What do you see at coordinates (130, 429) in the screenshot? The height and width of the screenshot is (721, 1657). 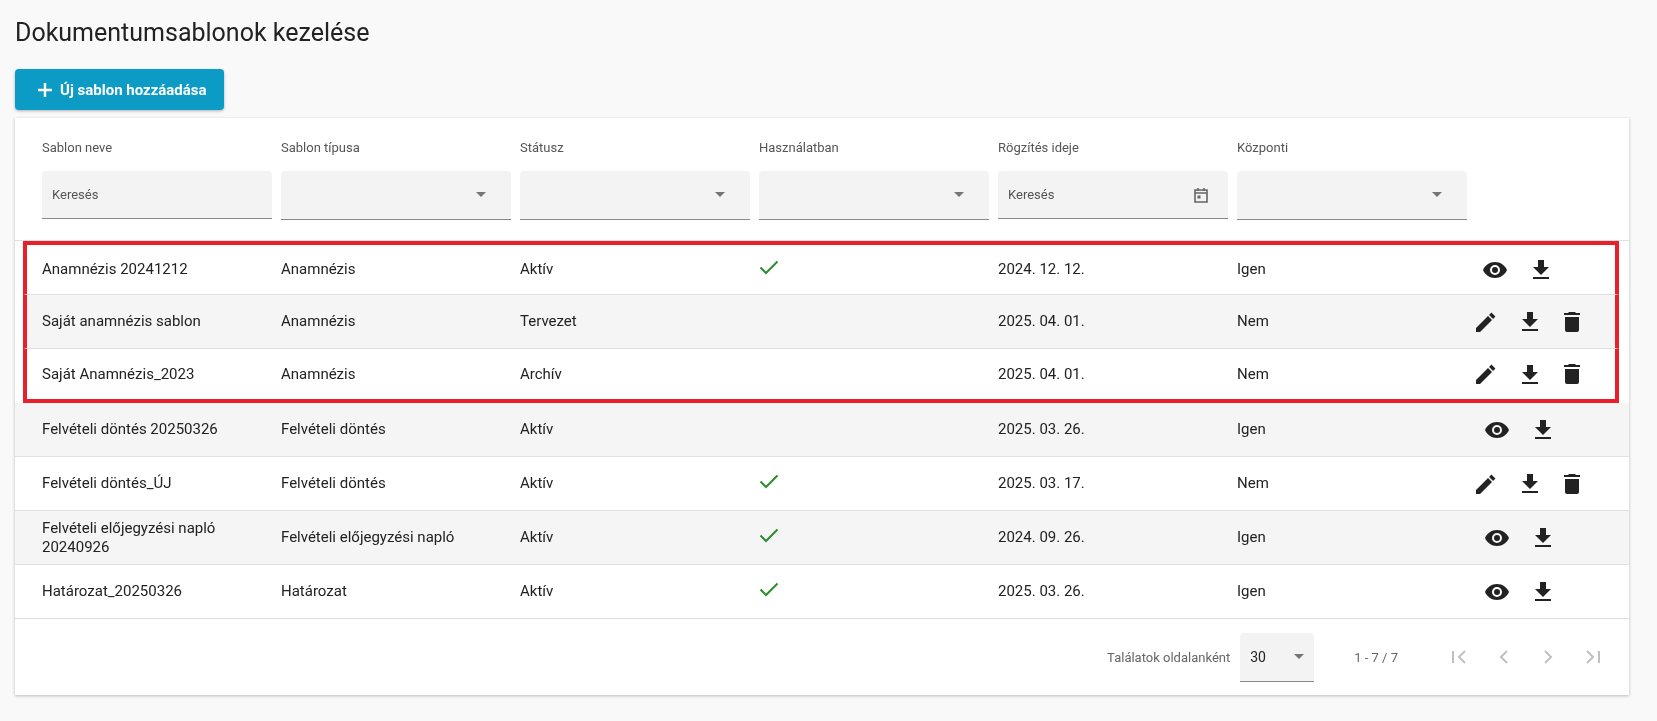 I see `table-cell-text: Felvételi döntés 20250326` at bounding box center [130, 429].